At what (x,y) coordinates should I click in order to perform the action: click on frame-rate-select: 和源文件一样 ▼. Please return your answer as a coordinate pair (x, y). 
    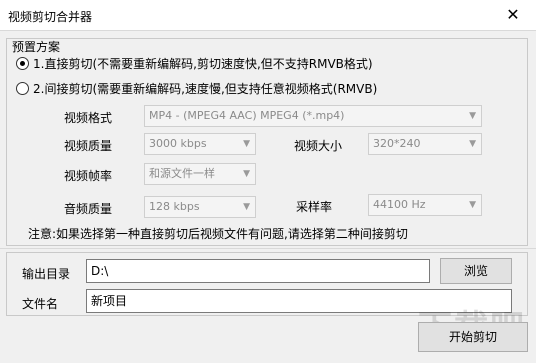
    Looking at the image, I should click on (200, 174).